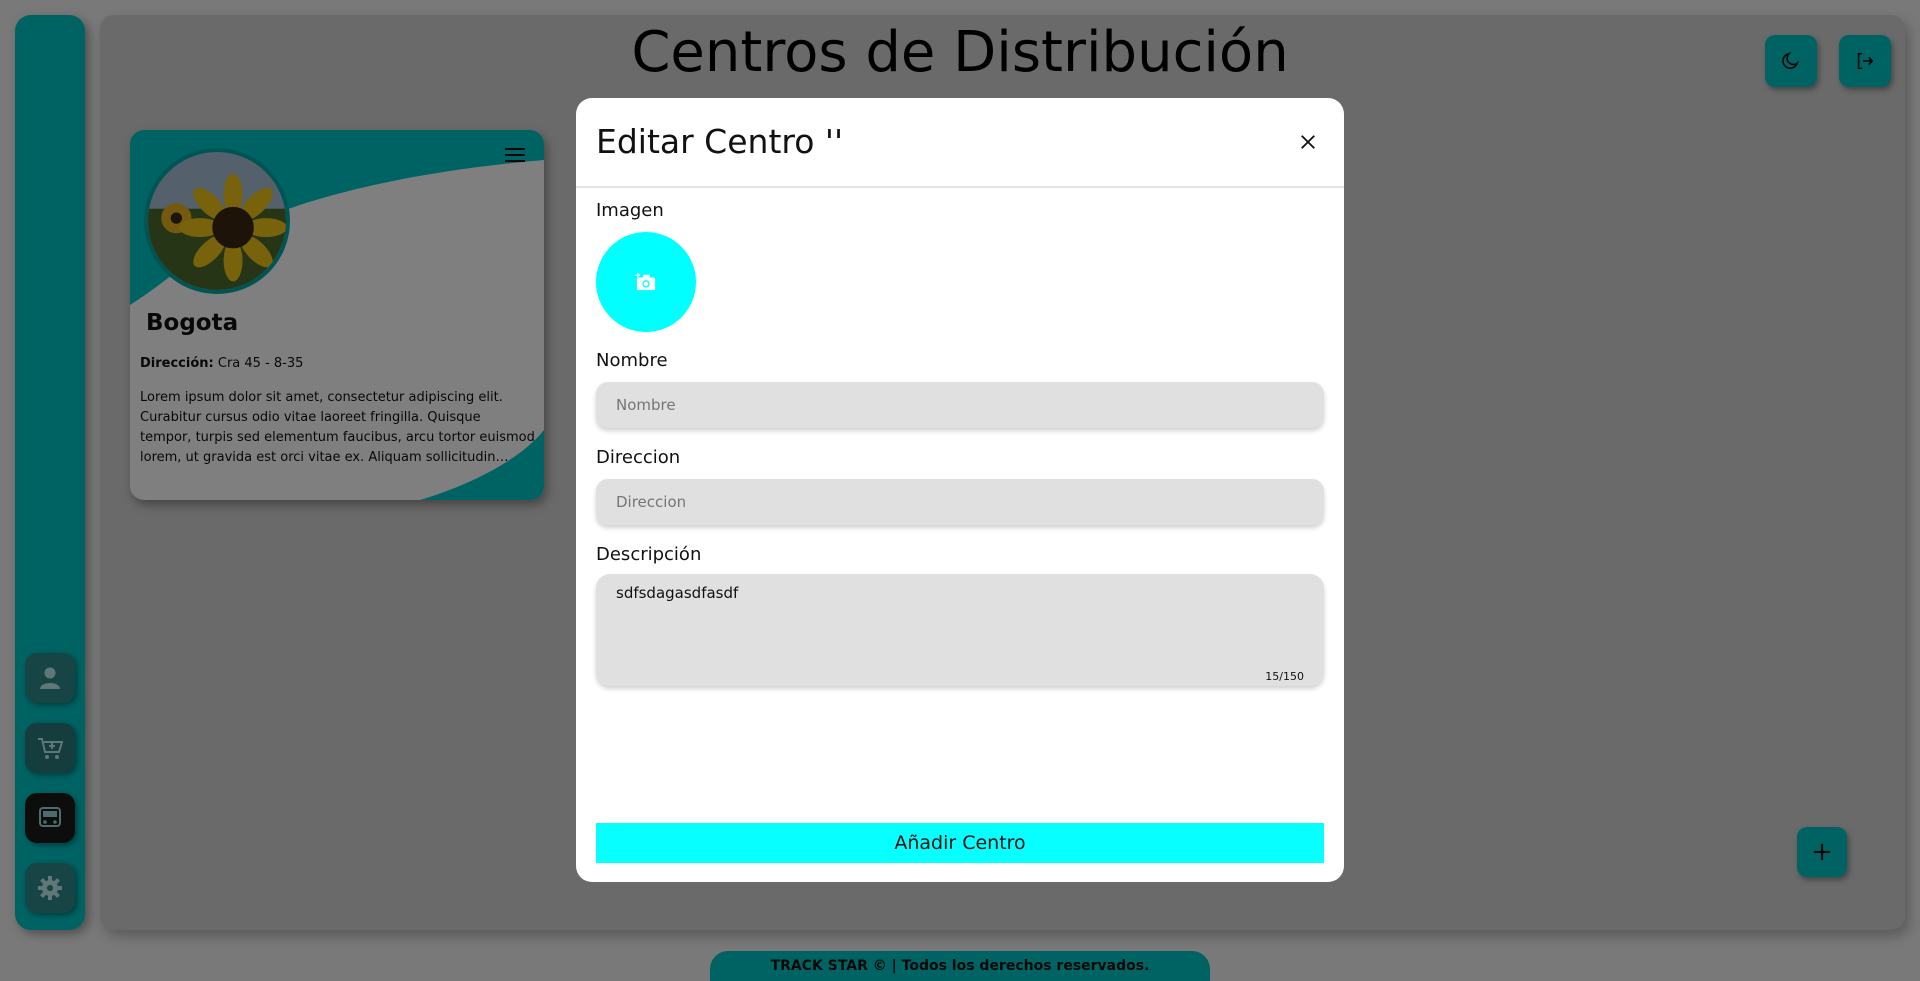 The image size is (1920, 981). What do you see at coordinates (960, 405) in the screenshot?
I see `nombre-input` at bounding box center [960, 405].